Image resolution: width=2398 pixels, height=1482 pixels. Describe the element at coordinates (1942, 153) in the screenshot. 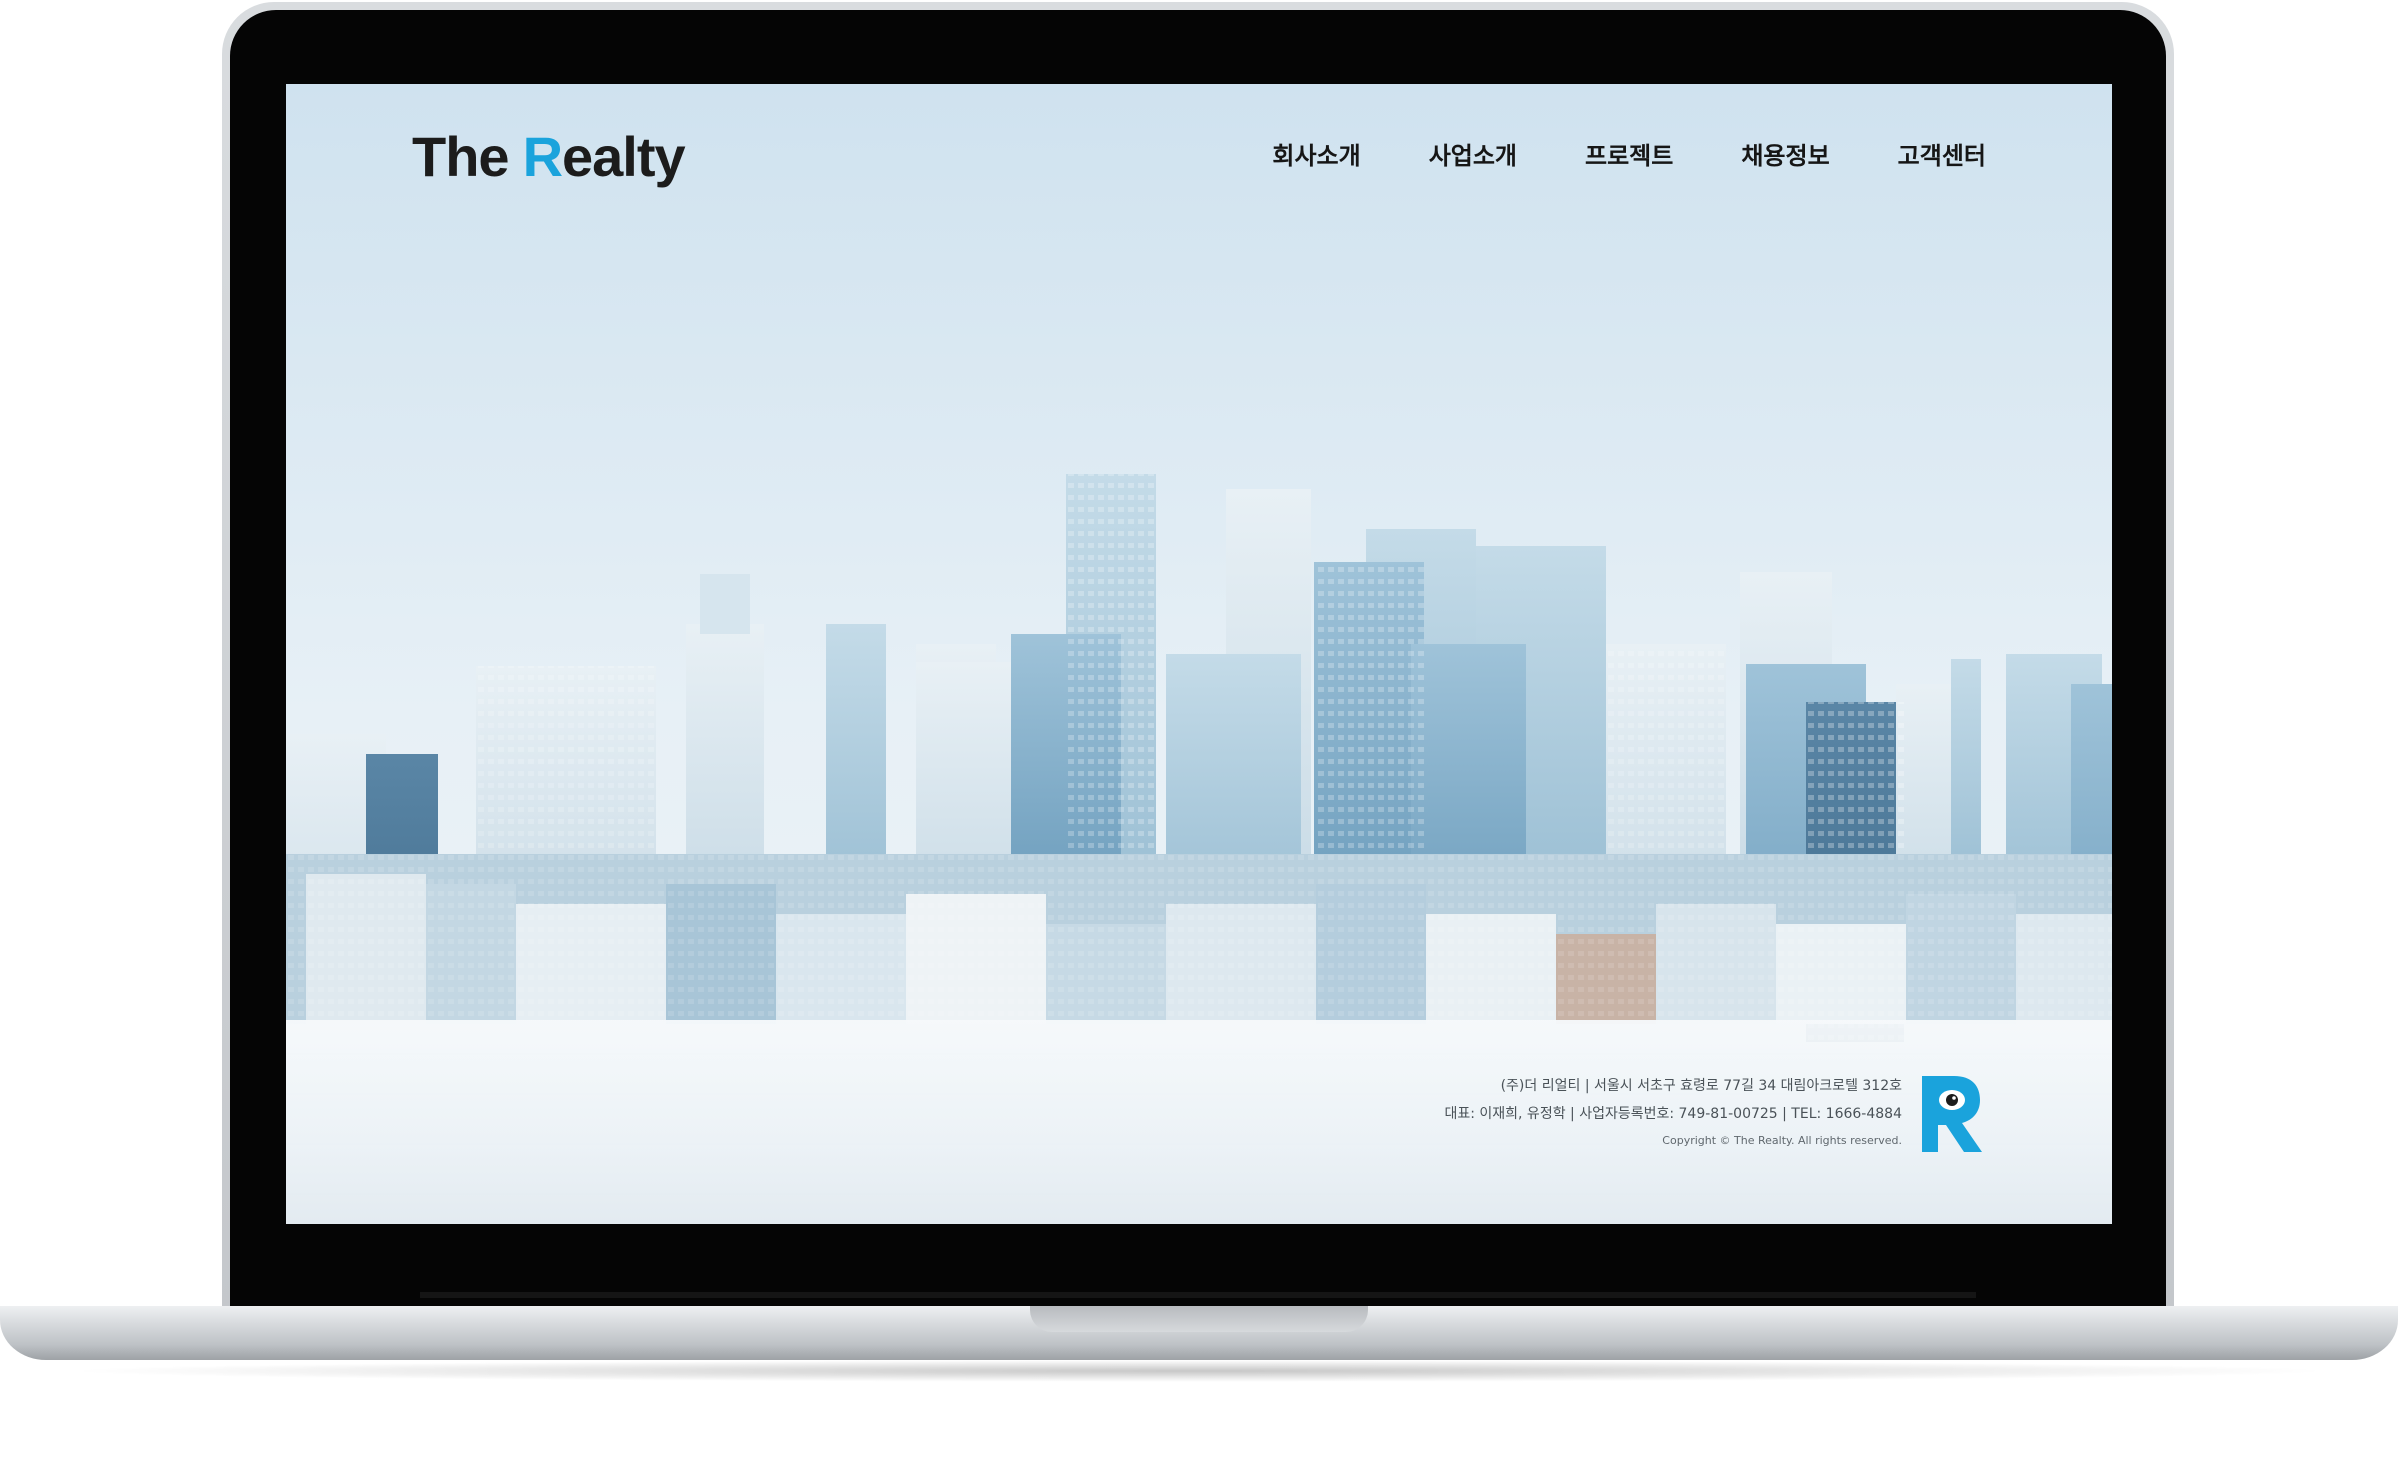

I see `nav-item-support: 고객센터` at that location.